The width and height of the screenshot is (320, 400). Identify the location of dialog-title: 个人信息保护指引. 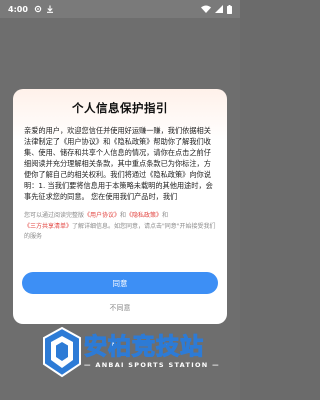
(120, 108).